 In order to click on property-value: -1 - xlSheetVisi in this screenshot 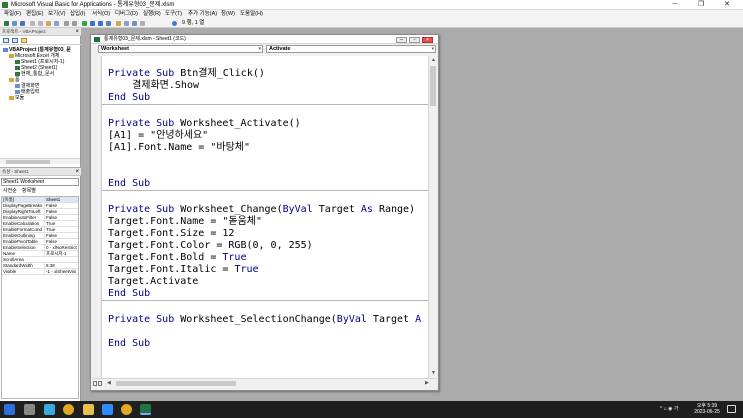, I will do `click(61, 271)`.